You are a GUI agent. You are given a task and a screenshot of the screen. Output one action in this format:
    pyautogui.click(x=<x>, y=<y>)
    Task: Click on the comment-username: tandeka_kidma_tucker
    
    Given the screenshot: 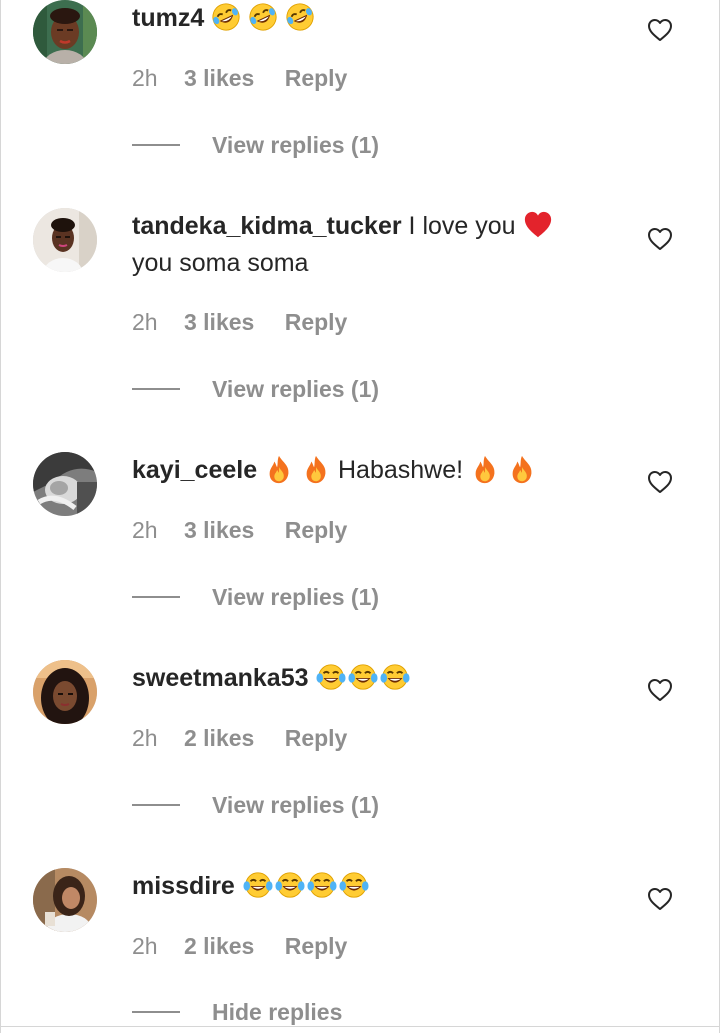 What is the action you would take?
    pyautogui.click(x=267, y=226)
    